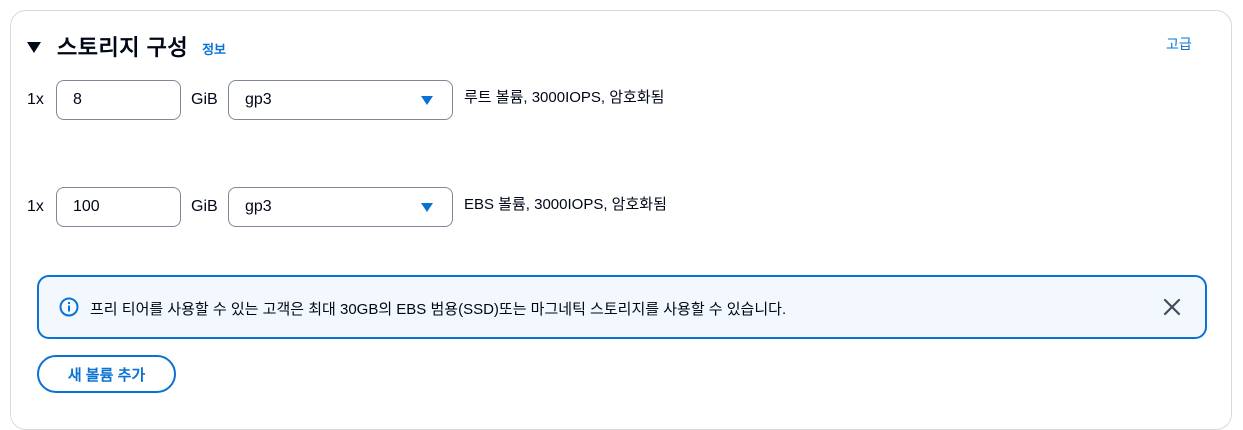 This screenshot has width=1243, height=430. What do you see at coordinates (565, 204) in the screenshot?
I see `volume-description: EBS 볼륨, 3000IOPS, 암호화됨` at bounding box center [565, 204].